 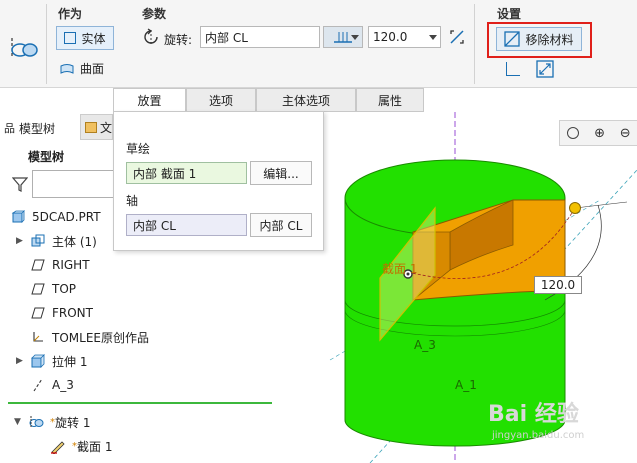 I want to click on dimension-value: 120.0, so click(x=558, y=285).